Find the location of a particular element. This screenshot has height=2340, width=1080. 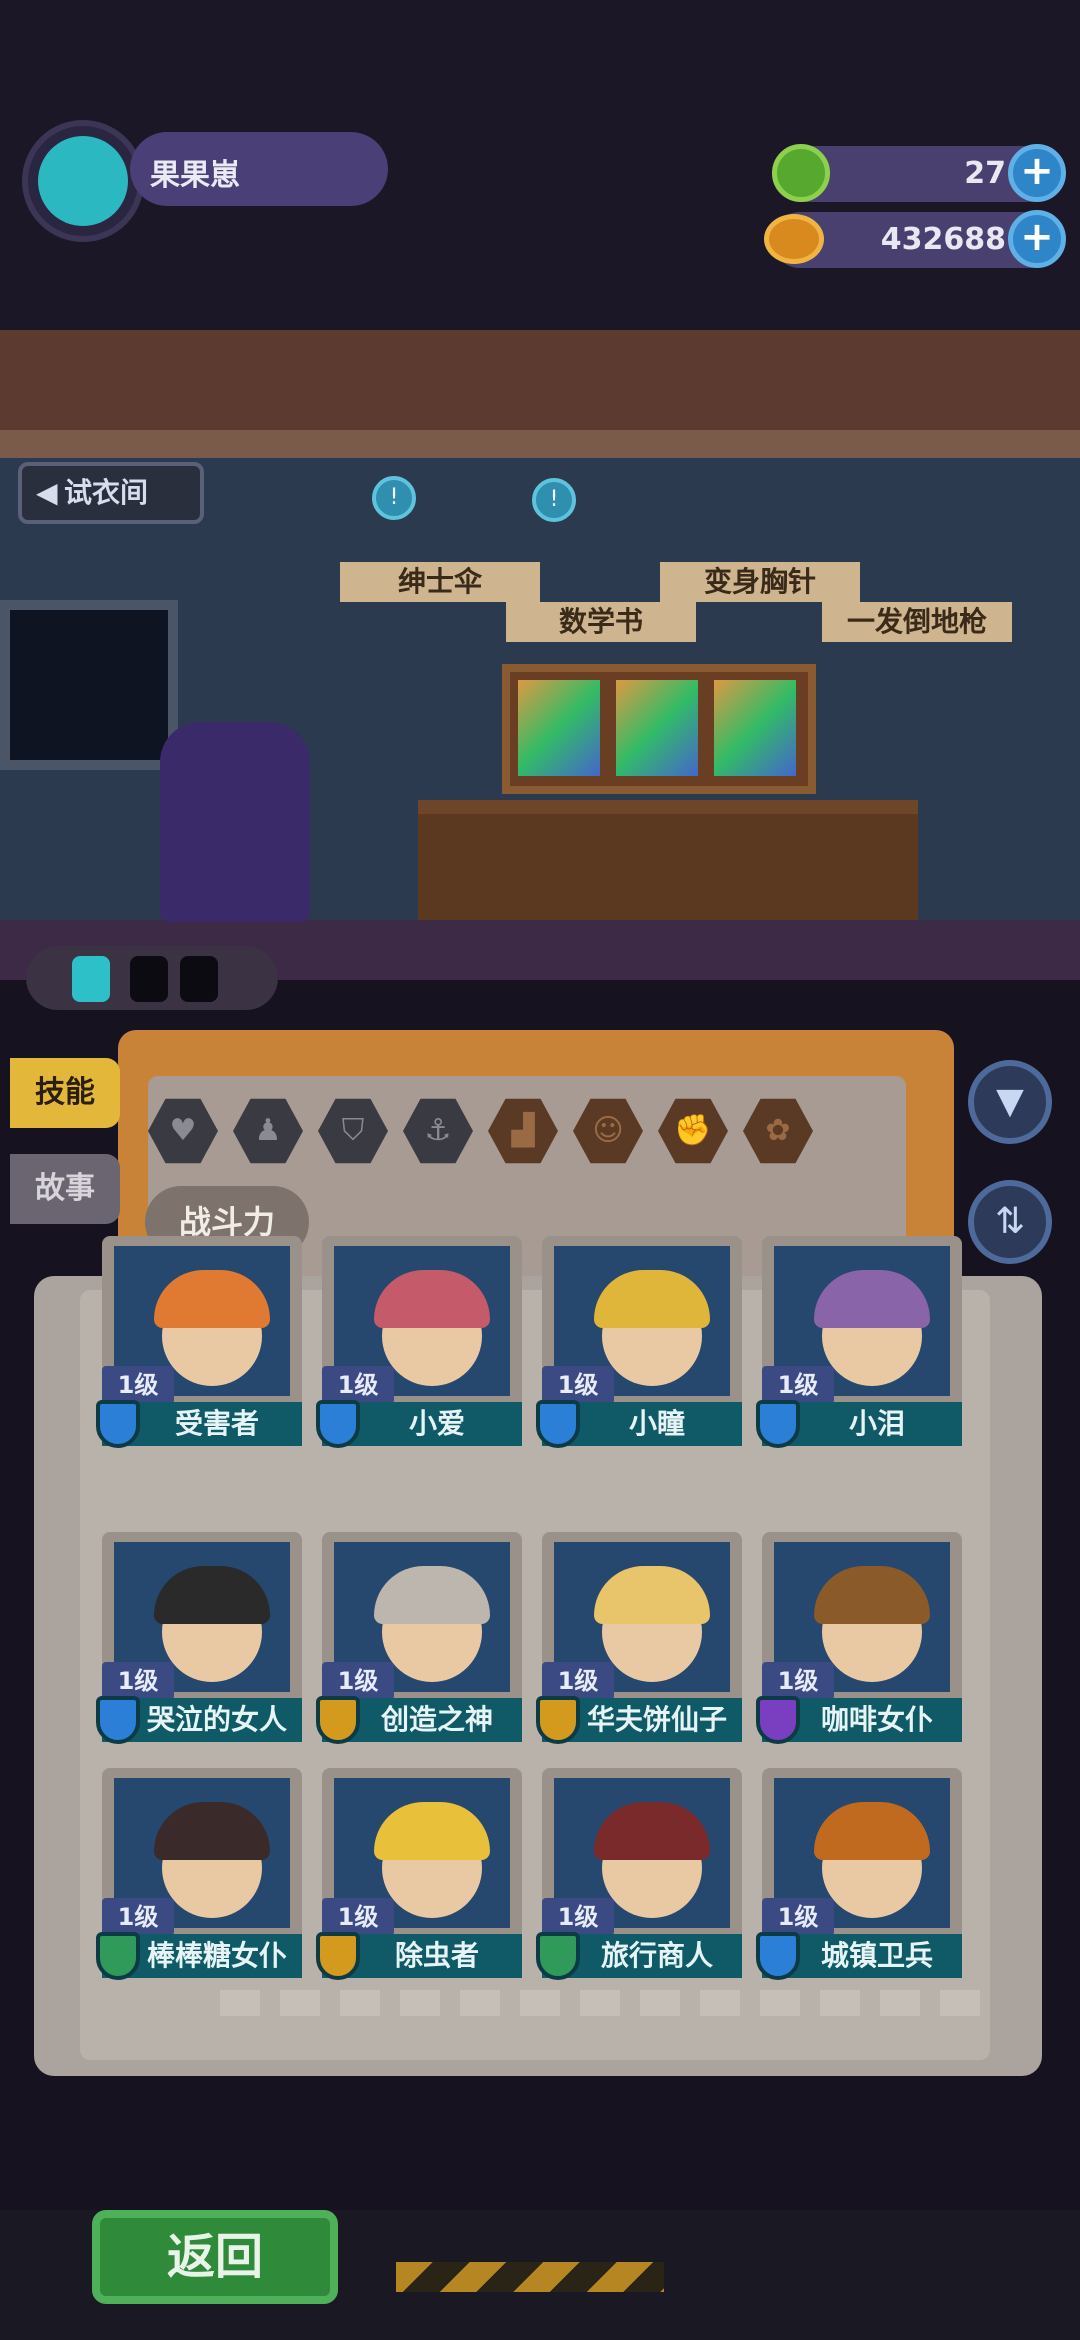

tab-skills: 技能 is located at coordinates (65, 1093).